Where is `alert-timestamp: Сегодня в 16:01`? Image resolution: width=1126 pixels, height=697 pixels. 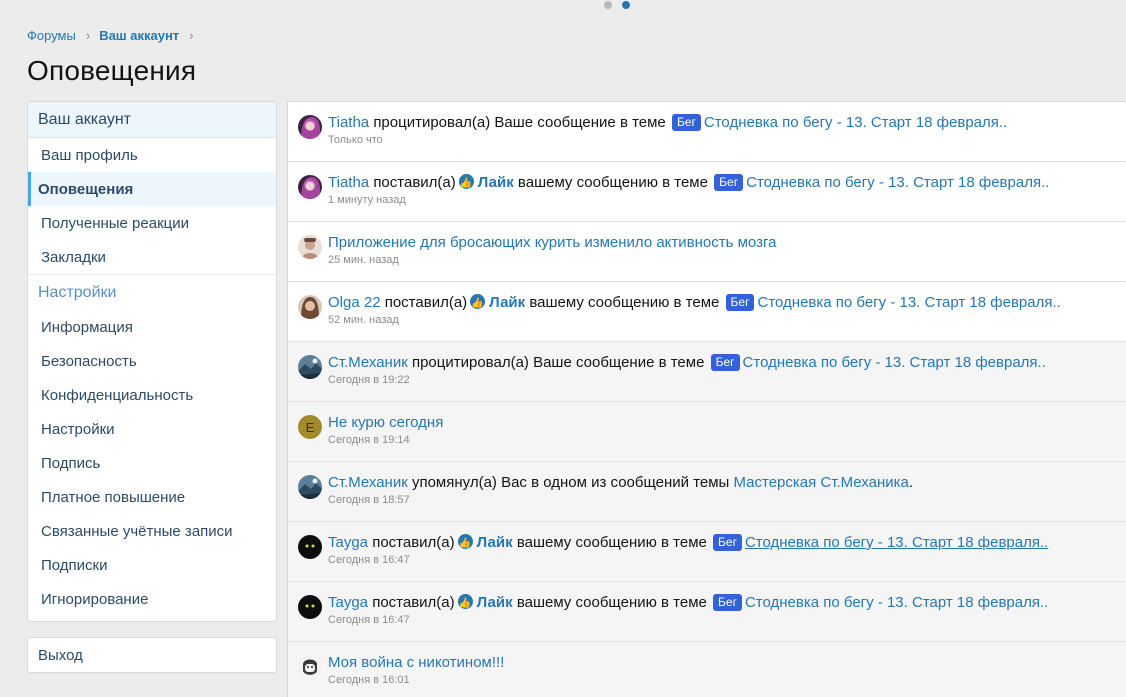
alert-timestamp: Сегодня в 16:01 is located at coordinates (369, 680).